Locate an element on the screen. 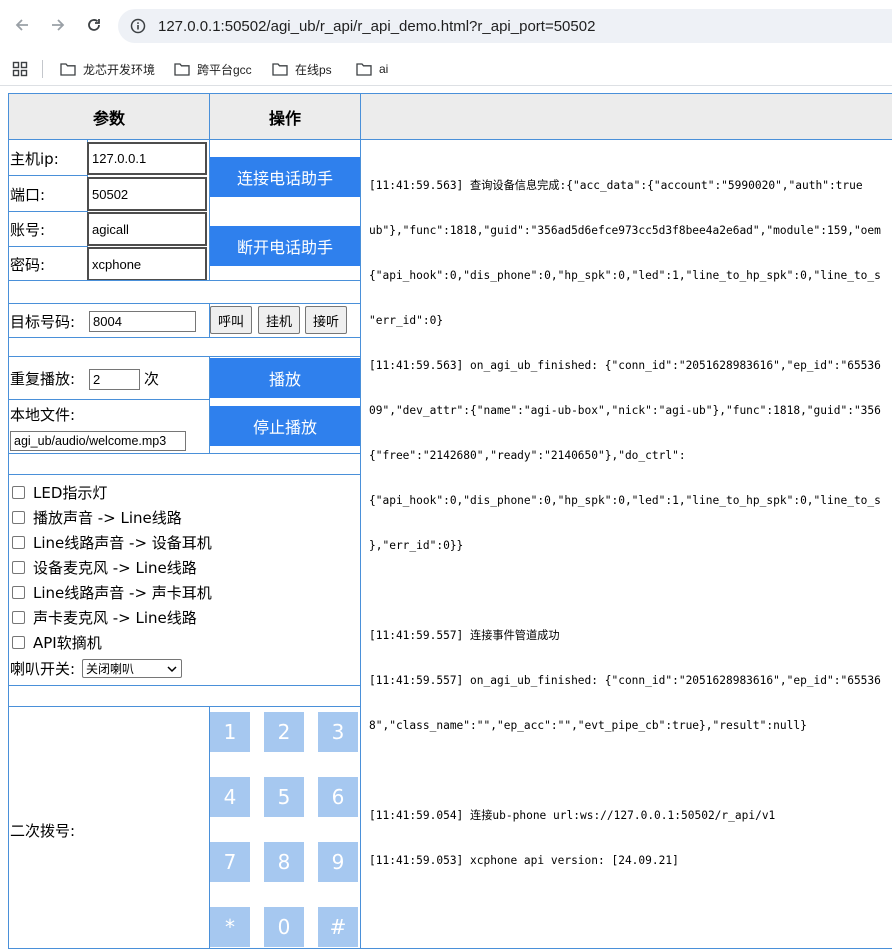  option-led: LED指示灯 is located at coordinates (59, 492).